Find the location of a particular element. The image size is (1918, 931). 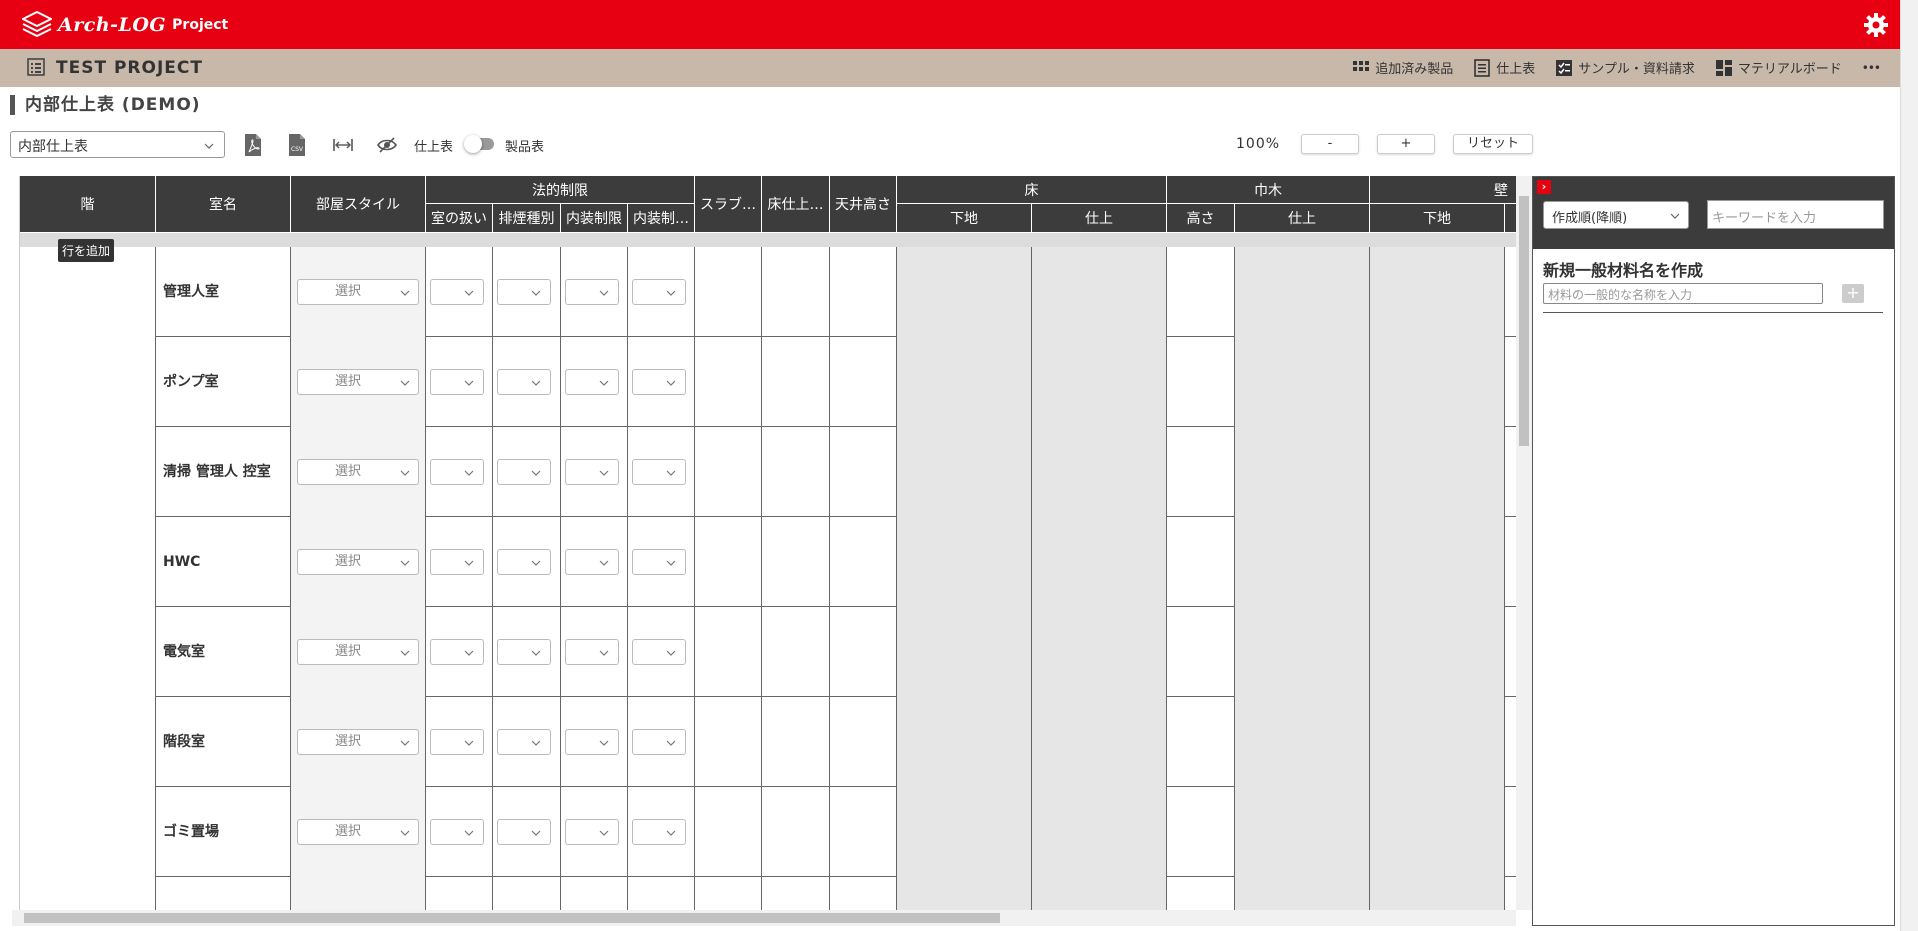

vertical-scrollbar is located at coordinates (1524, 543).